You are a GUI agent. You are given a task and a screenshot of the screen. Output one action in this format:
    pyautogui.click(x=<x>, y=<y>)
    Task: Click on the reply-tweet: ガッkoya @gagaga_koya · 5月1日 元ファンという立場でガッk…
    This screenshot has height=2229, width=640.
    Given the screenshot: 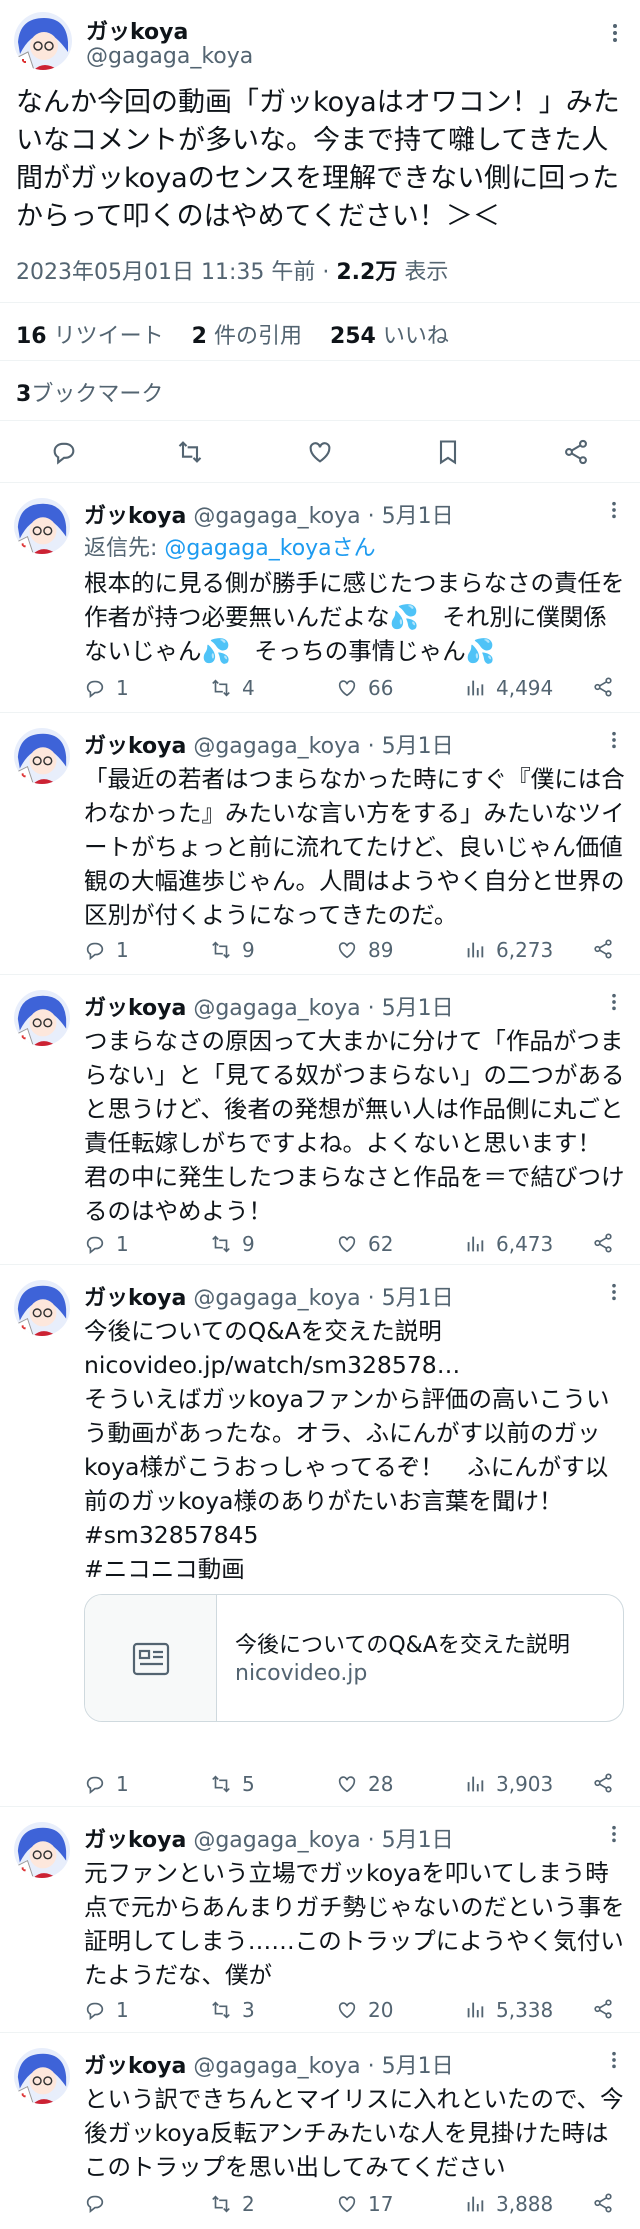 What is the action you would take?
    pyautogui.click(x=320, y=1919)
    